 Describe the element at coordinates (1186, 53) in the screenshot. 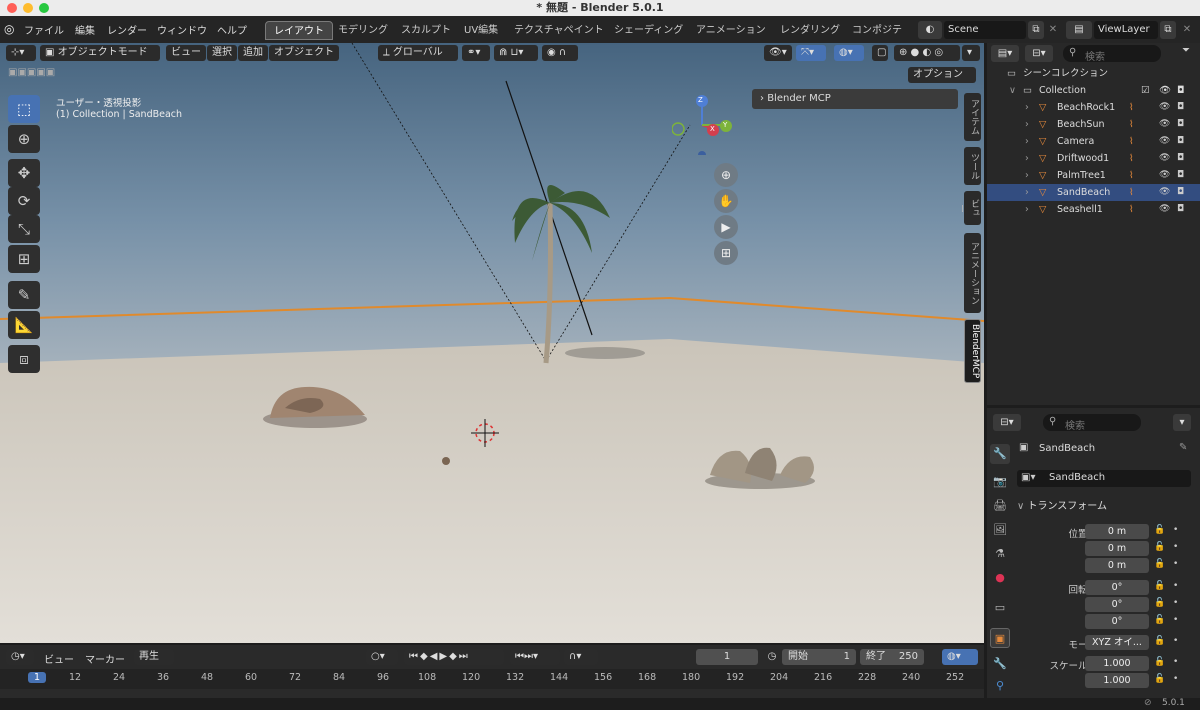

I see `filter-icon: ⏷` at that location.